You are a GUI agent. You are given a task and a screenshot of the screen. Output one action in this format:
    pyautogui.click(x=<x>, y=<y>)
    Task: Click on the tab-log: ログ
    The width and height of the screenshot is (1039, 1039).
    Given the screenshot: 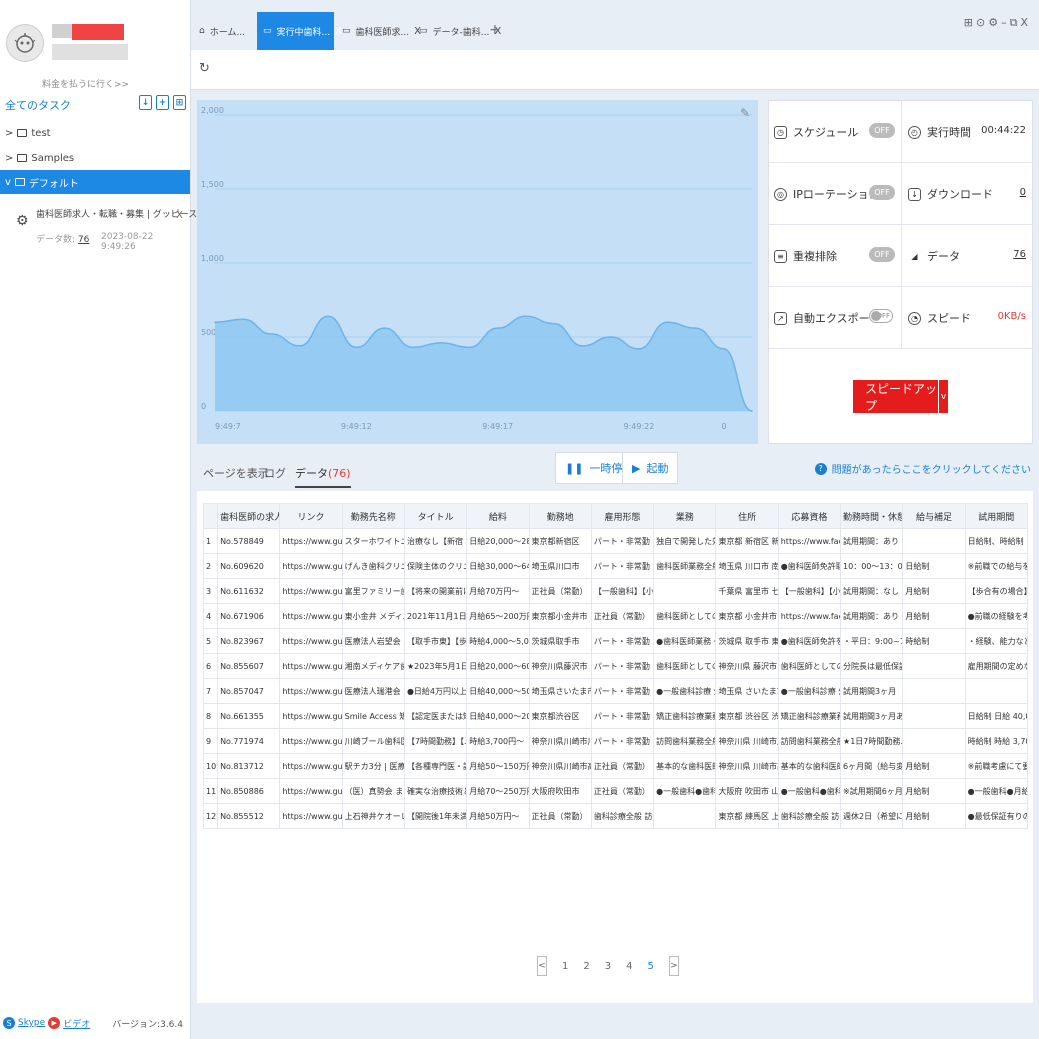 What is the action you would take?
    pyautogui.click(x=275, y=473)
    